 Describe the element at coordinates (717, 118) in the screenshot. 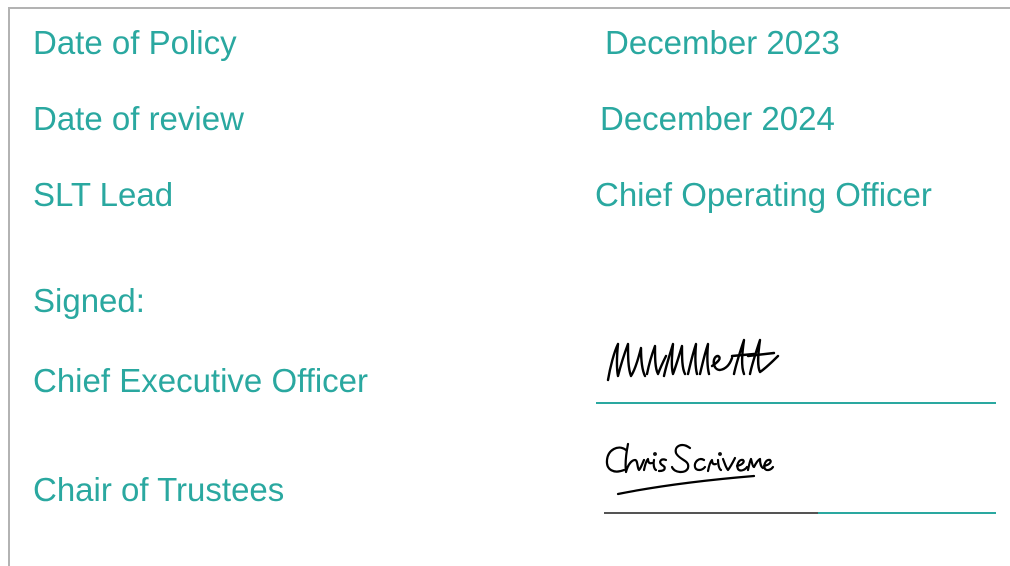

I see `date-of-review-value: December 2024` at that location.